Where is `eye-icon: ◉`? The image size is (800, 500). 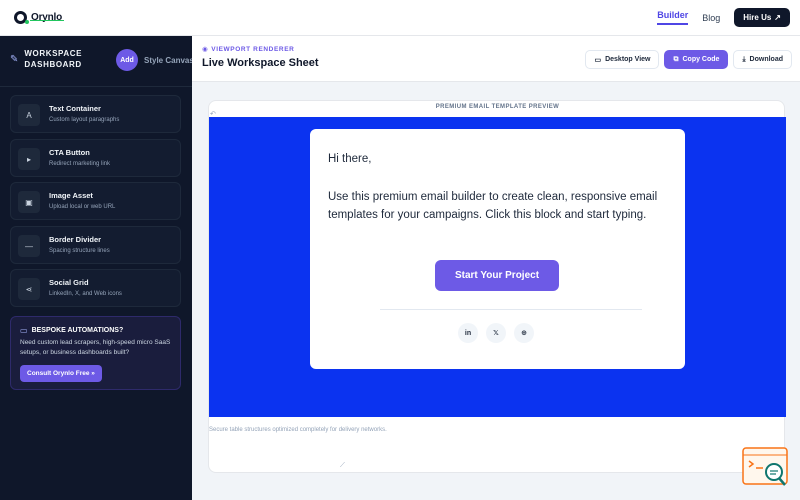 eye-icon: ◉ is located at coordinates (205, 49).